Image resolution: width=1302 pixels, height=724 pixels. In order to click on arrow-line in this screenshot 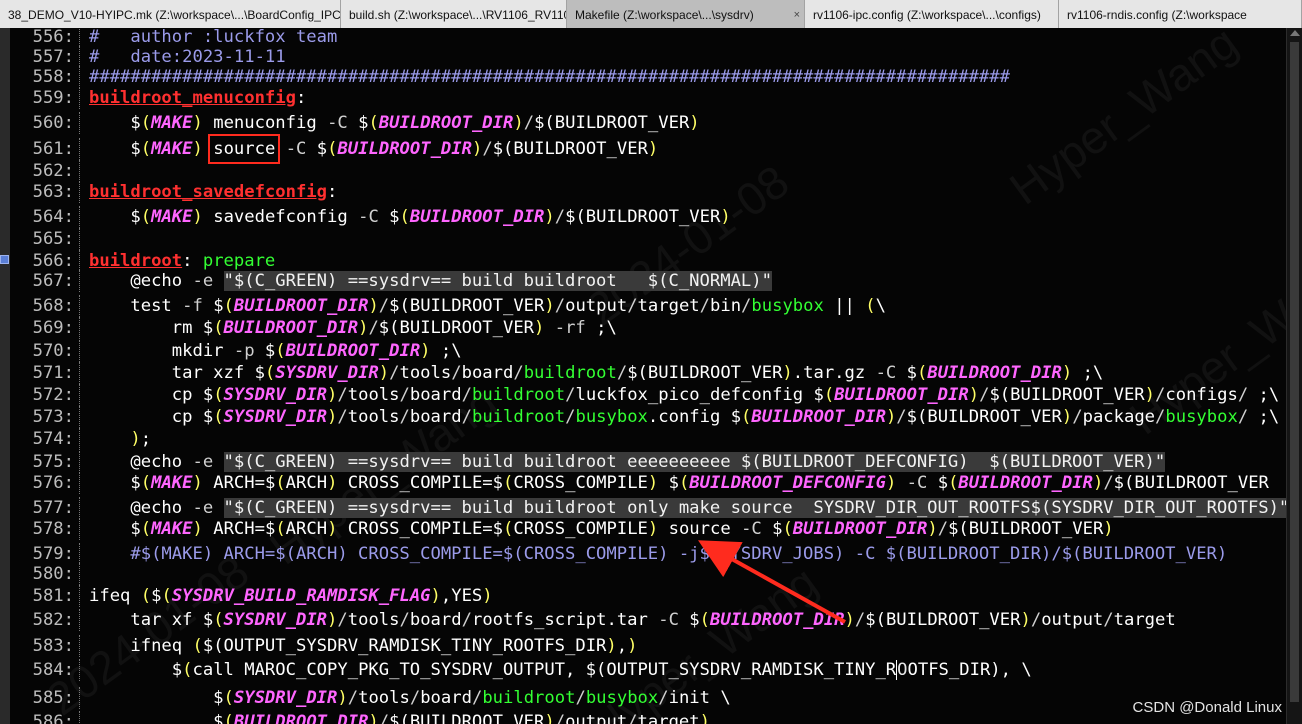, I will do `click(772, 582)`.